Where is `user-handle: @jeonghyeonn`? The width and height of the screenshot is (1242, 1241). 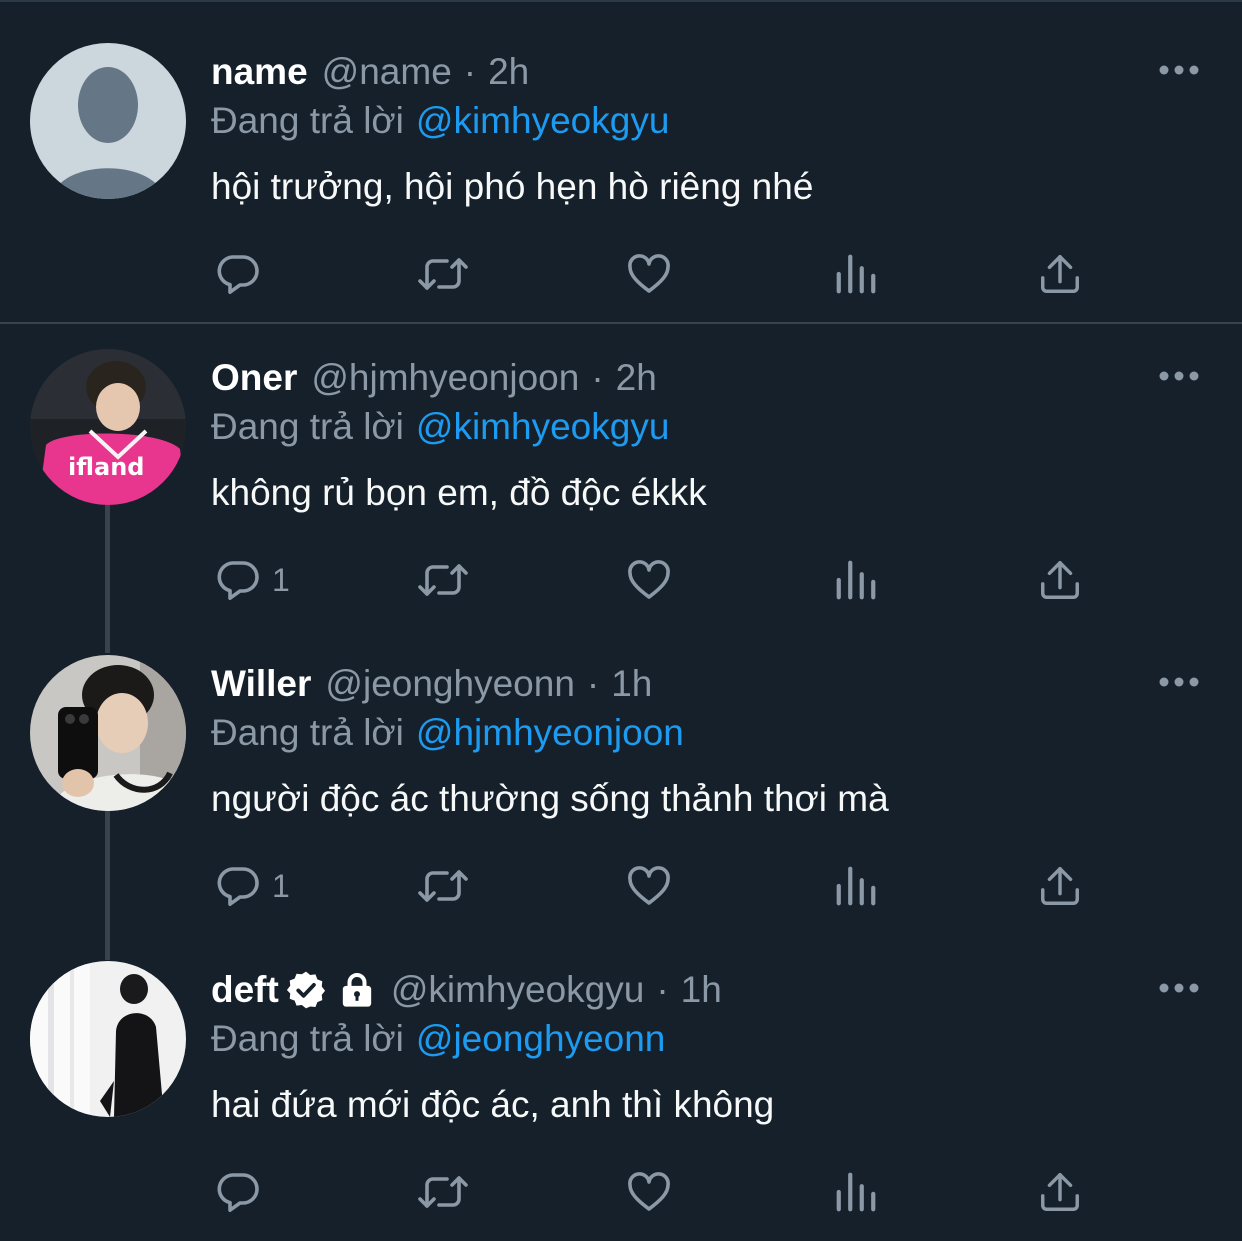
user-handle: @jeonghyeonn is located at coordinates (449, 684).